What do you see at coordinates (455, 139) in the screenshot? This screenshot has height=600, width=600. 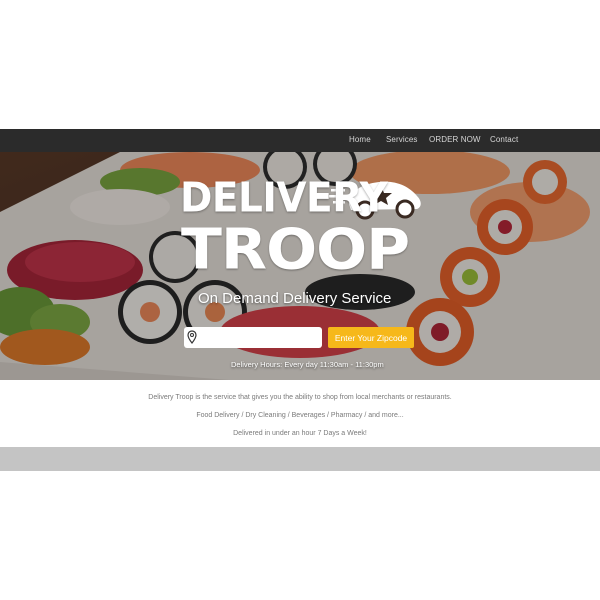 I see `nav-order-now: ORDER NOW` at bounding box center [455, 139].